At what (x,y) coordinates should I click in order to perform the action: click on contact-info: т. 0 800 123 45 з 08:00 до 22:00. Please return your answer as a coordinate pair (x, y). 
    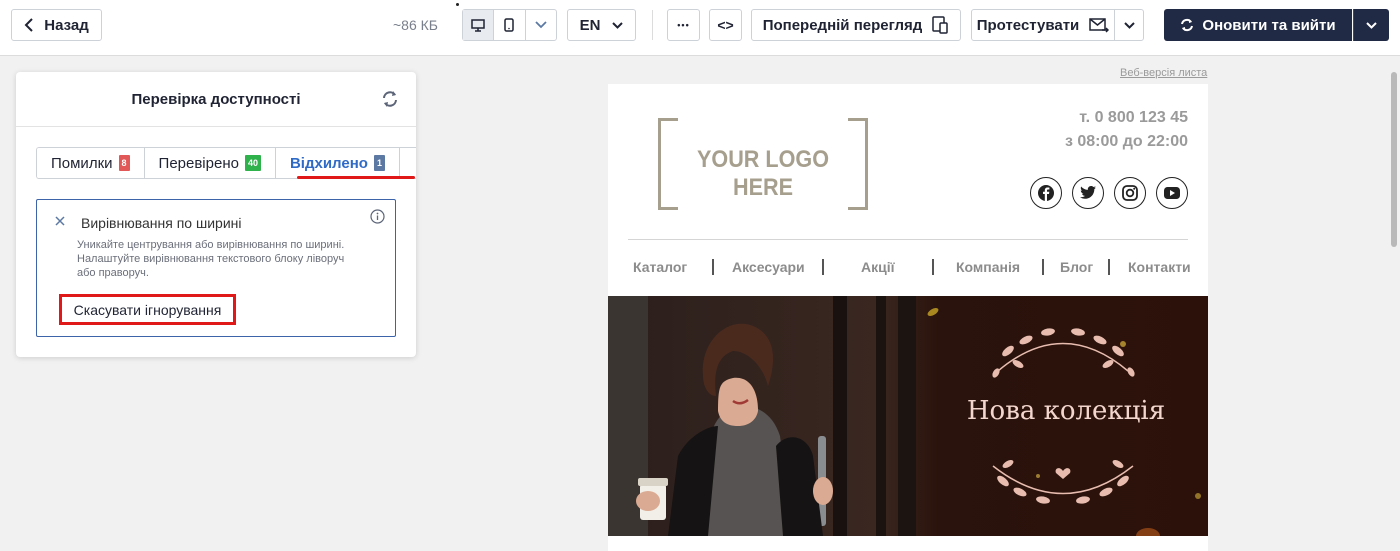
    Looking at the image, I should click on (1126, 130).